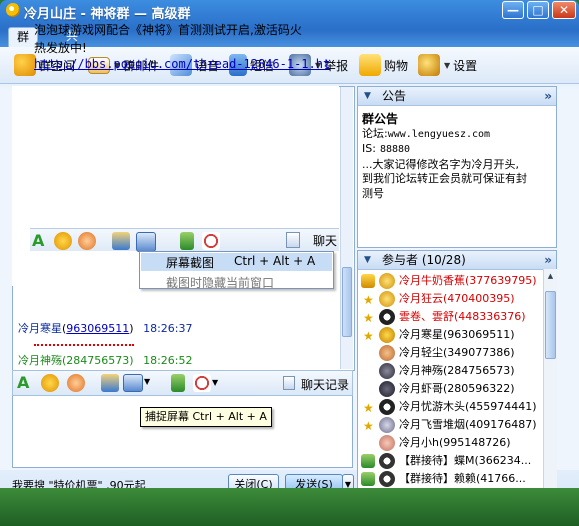 This screenshot has height=526, width=579. What do you see at coordinates (380, 119) in the screenshot?
I see `announcement-heading: 群公告` at bounding box center [380, 119].